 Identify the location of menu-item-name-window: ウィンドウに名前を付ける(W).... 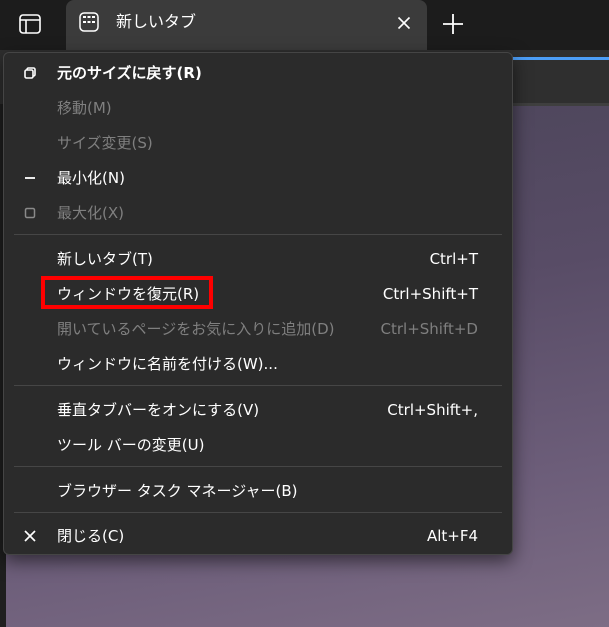
(258, 364).